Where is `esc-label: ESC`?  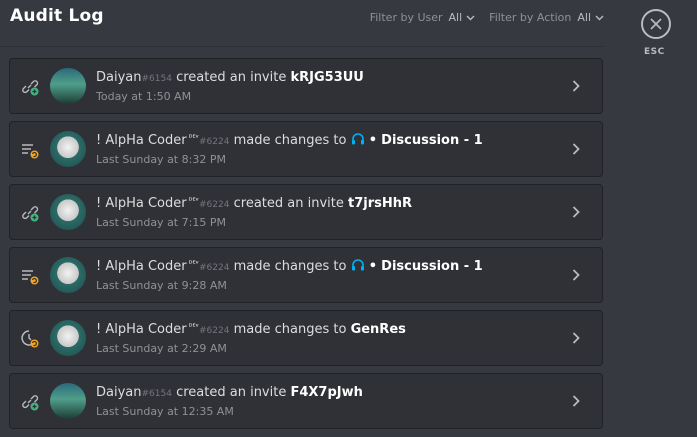 esc-label: ESC is located at coordinates (654, 52).